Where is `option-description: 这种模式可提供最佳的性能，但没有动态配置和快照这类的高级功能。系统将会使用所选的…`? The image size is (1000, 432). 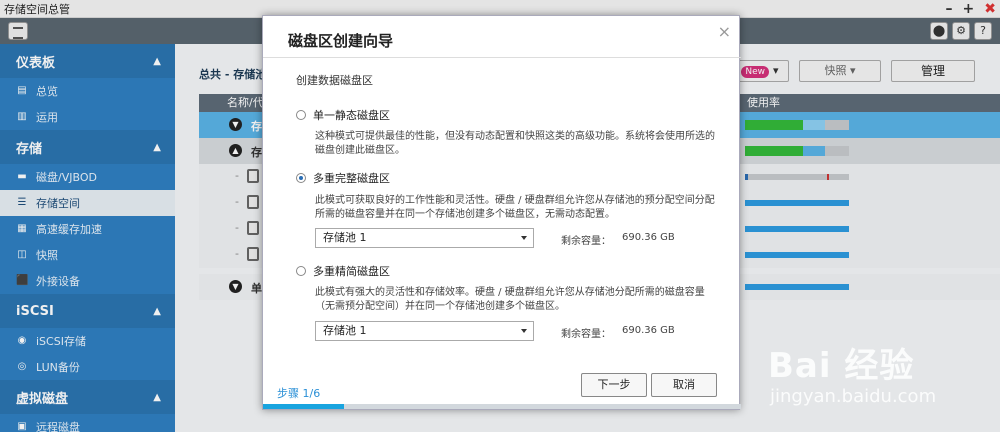 option-description: 这种模式可提供最佳的性能，但没有动态配置和快照这类的高级功能。系统将会使用所选的… is located at coordinates (515, 143).